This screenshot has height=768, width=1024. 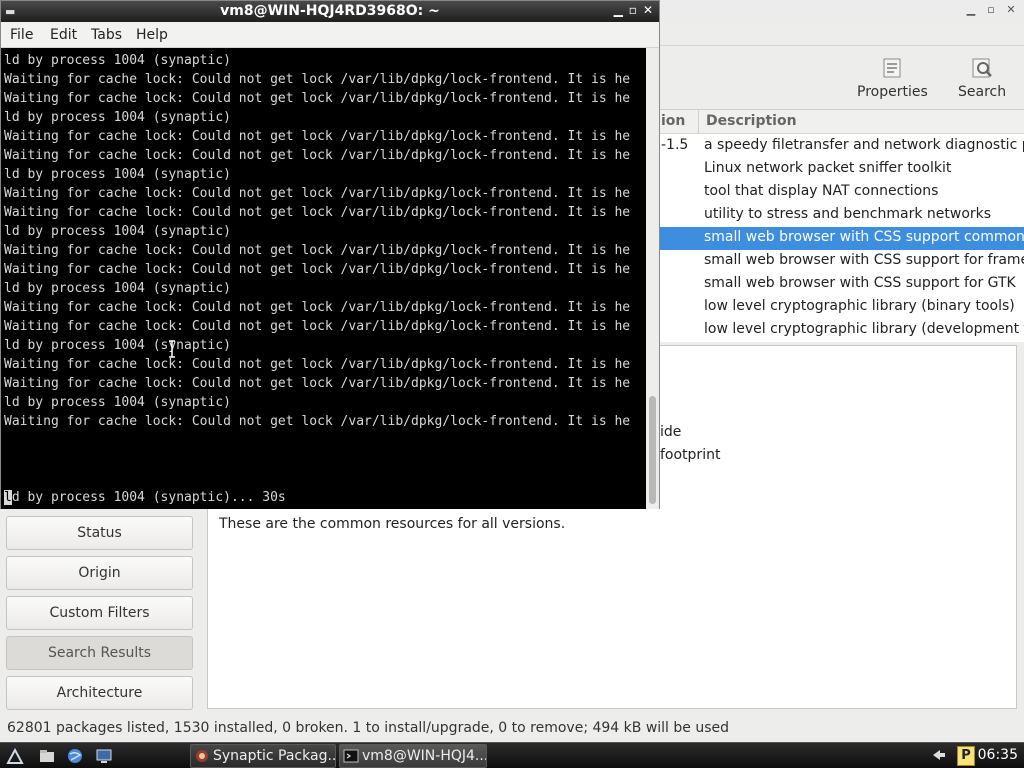 I want to click on properties-icon, so click(x=892, y=68).